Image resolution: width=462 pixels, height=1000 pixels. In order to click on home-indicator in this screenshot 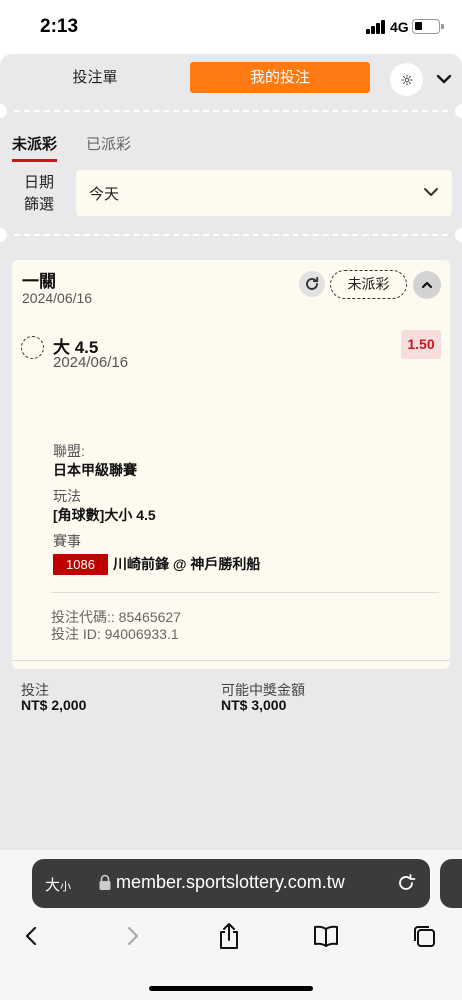, I will do `click(231, 988)`.